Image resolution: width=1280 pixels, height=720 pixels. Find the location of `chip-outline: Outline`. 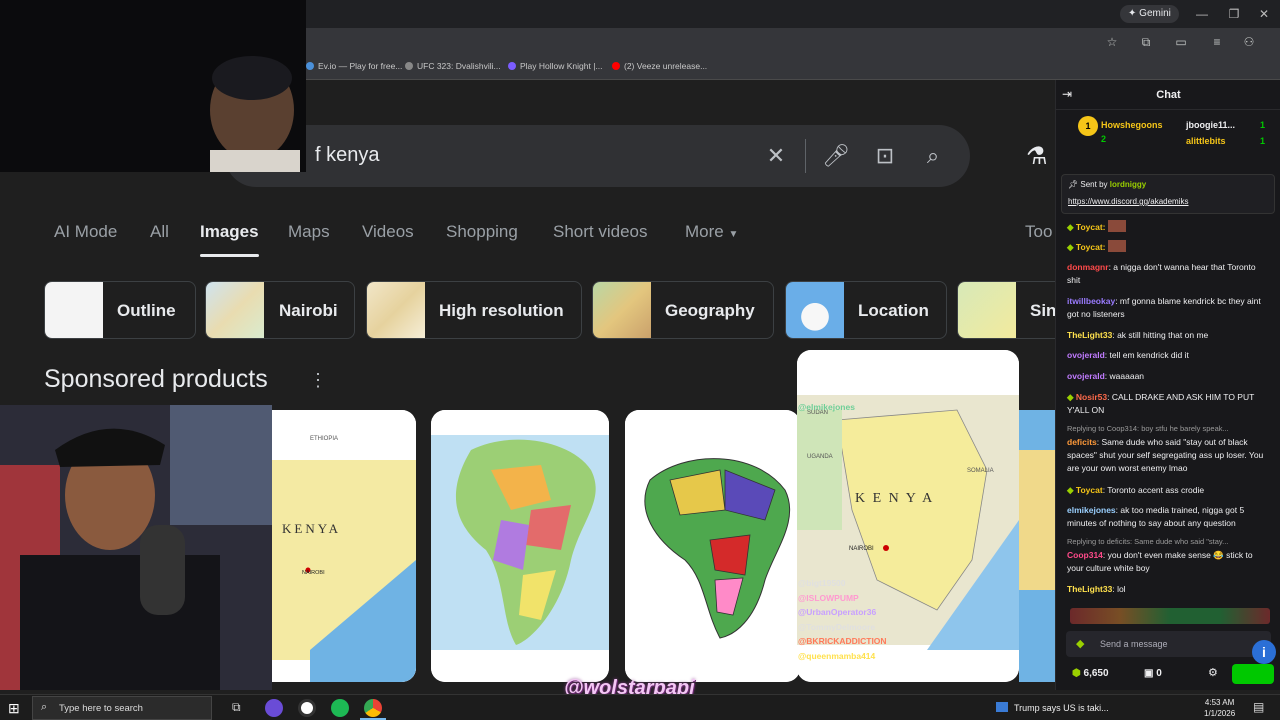

chip-outline: Outline is located at coordinates (120, 310).